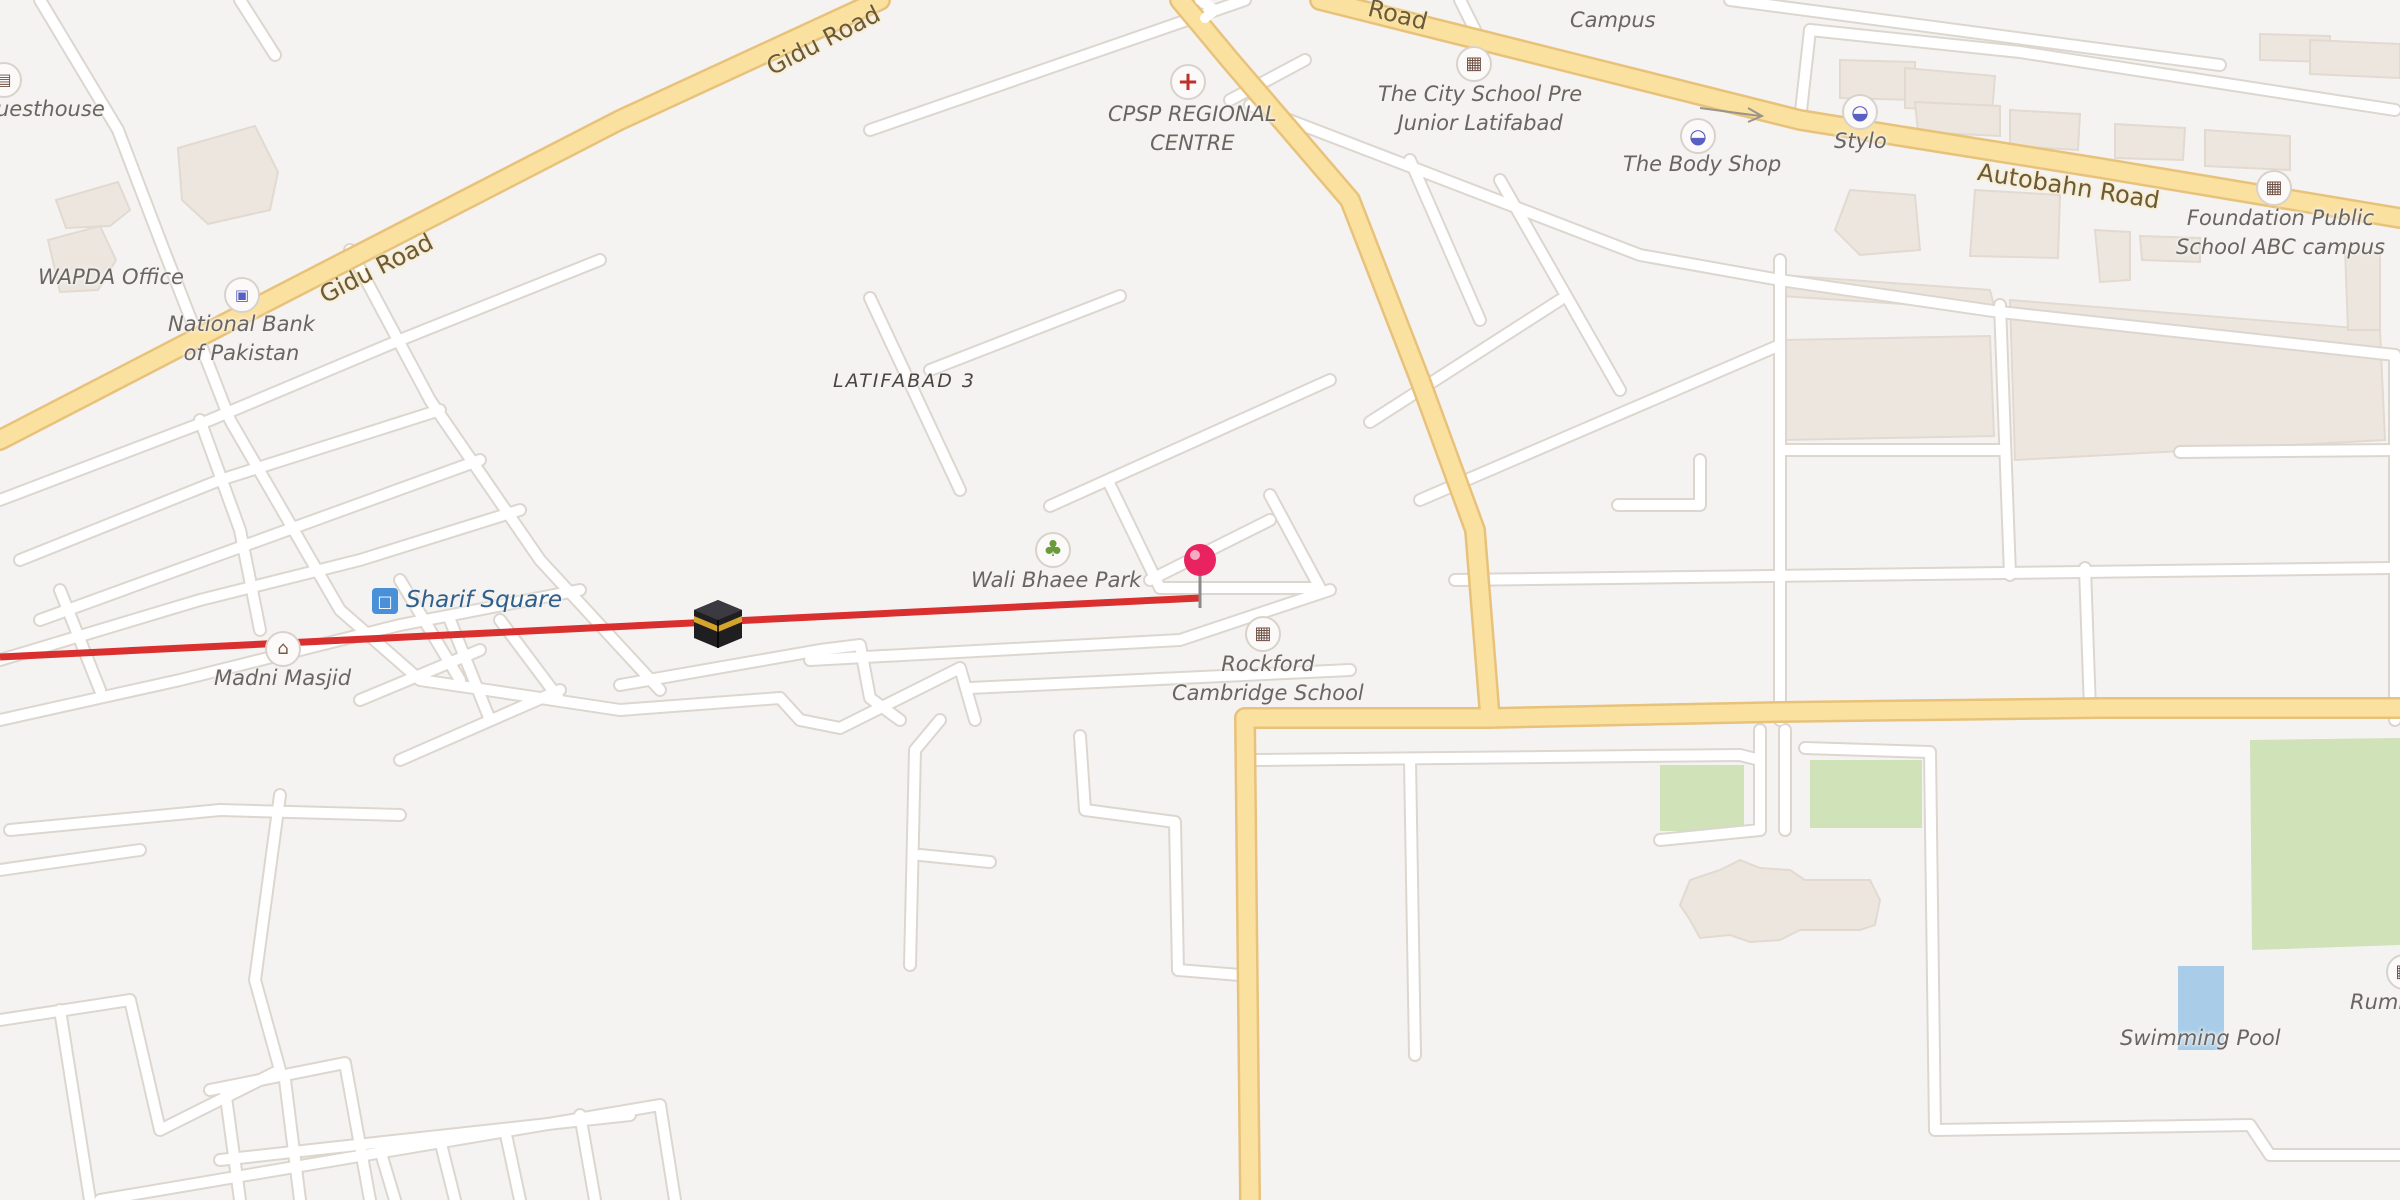  What do you see at coordinates (1200, 578) in the screenshot?
I see `location-pin-icon` at bounding box center [1200, 578].